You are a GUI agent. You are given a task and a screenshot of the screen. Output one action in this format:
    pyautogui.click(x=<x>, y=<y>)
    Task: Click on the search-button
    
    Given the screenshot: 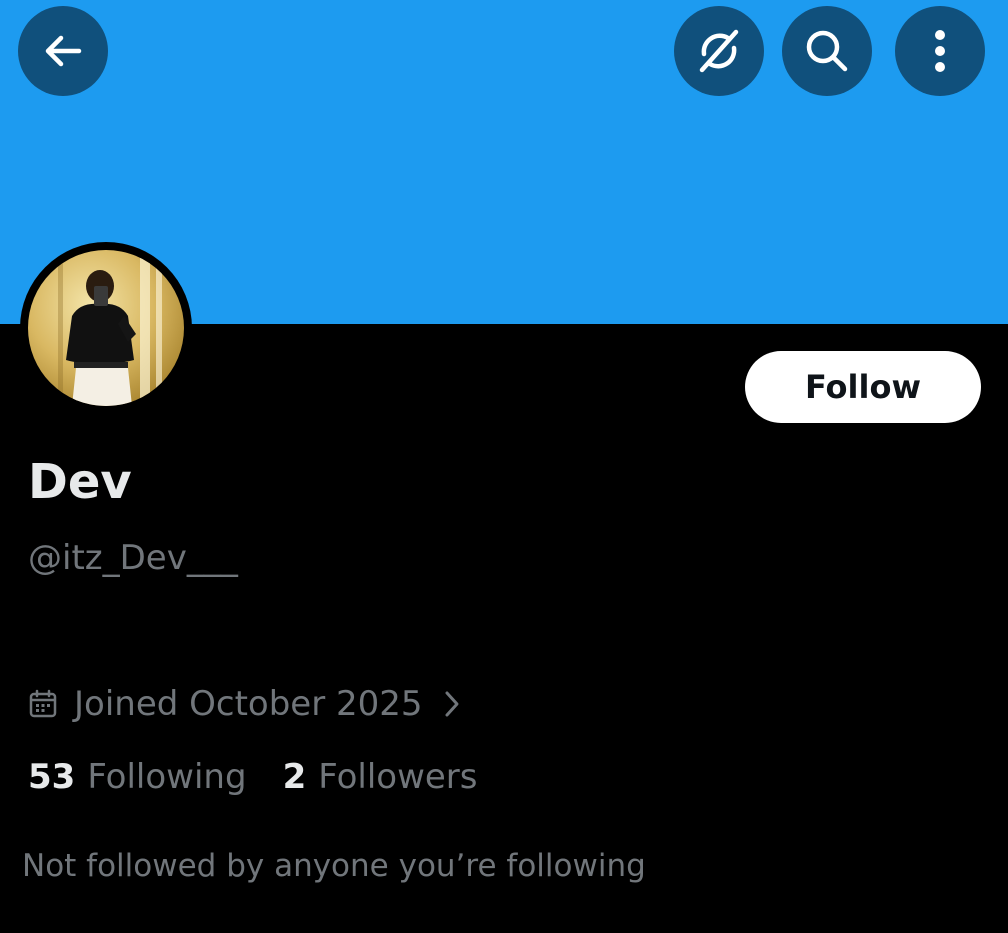 What is the action you would take?
    pyautogui.click(x=827, y=51)
    